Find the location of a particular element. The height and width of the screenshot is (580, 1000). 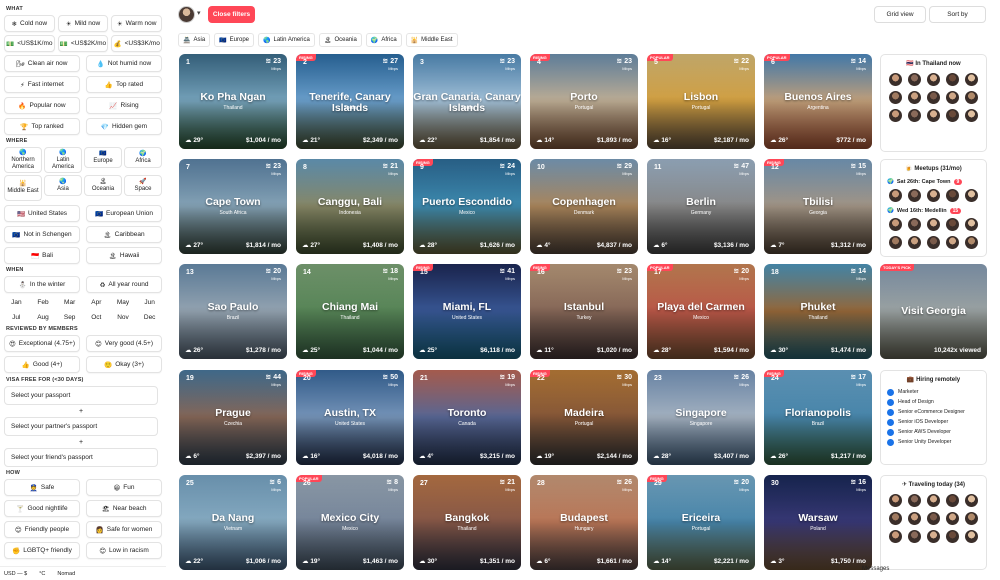

city-card-budapest: 28 ≋ 26 Mbps Budapest Hungary ☁ 6° $1,661 / mo is located at coordinates (584, 522).